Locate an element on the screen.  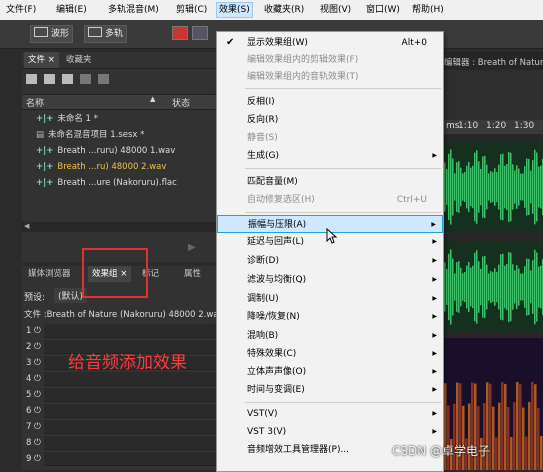
tab-files: 文件 × is located at coordinates (41, 60).